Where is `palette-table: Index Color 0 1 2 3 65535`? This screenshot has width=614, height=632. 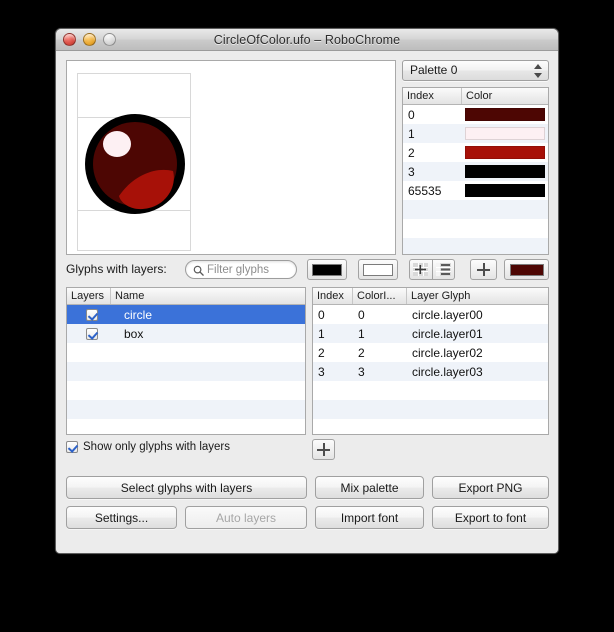 palette-table: Index Color 0 1 2 3 65535 is located at coordinates (475, 171).